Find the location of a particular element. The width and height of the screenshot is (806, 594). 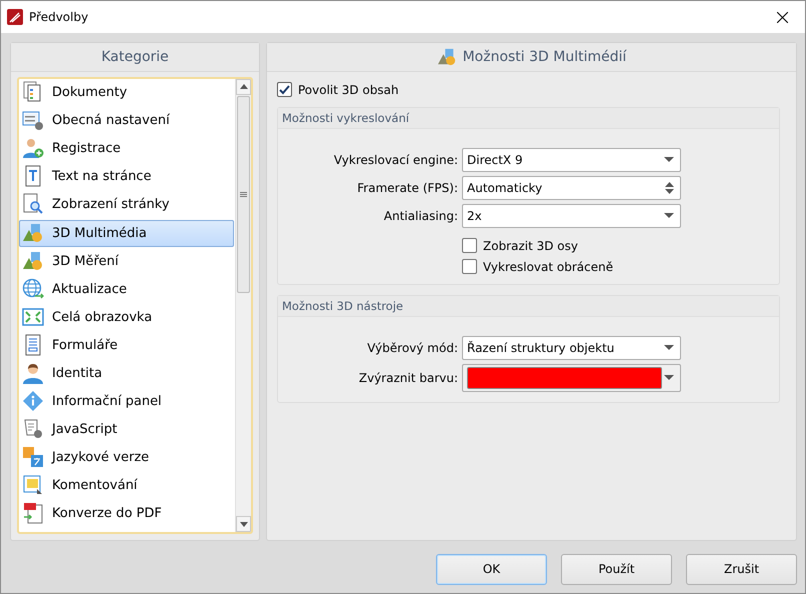

fullscreen-icon is located at coordinates (33, 317).